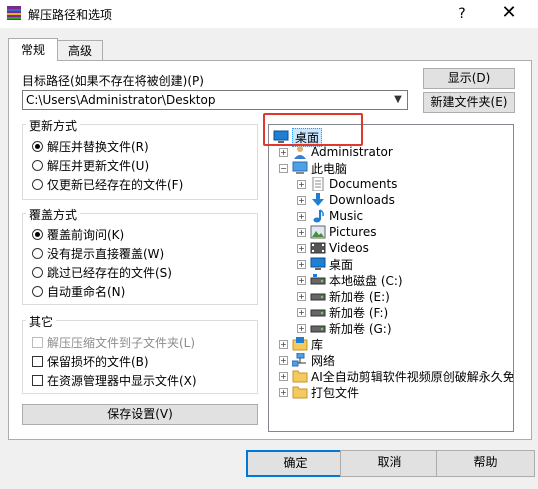 Image resolution: width=538 pixels, height=489 pixels. What do you see at coordinates (329, 168) in the screenshot?
I see `tree-node-label: 此电脑` at bounding box center [329, 168].